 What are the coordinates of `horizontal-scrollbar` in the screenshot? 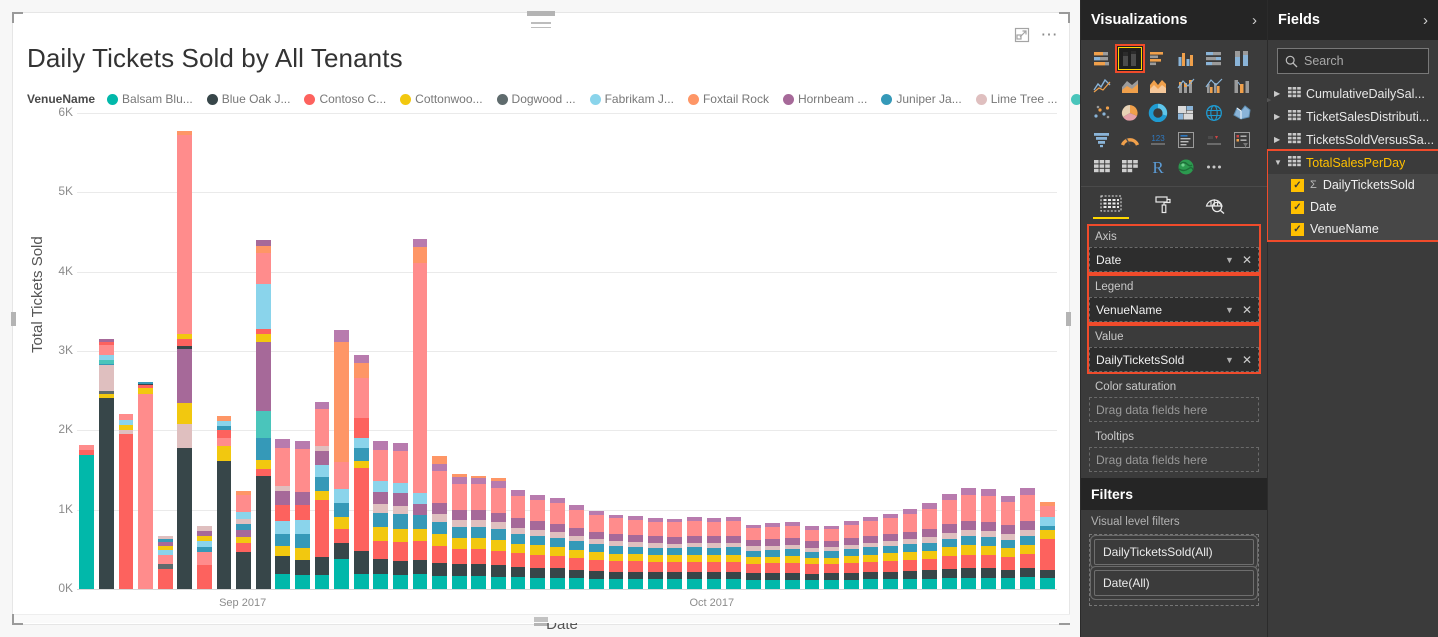 It's located at (542, 618).